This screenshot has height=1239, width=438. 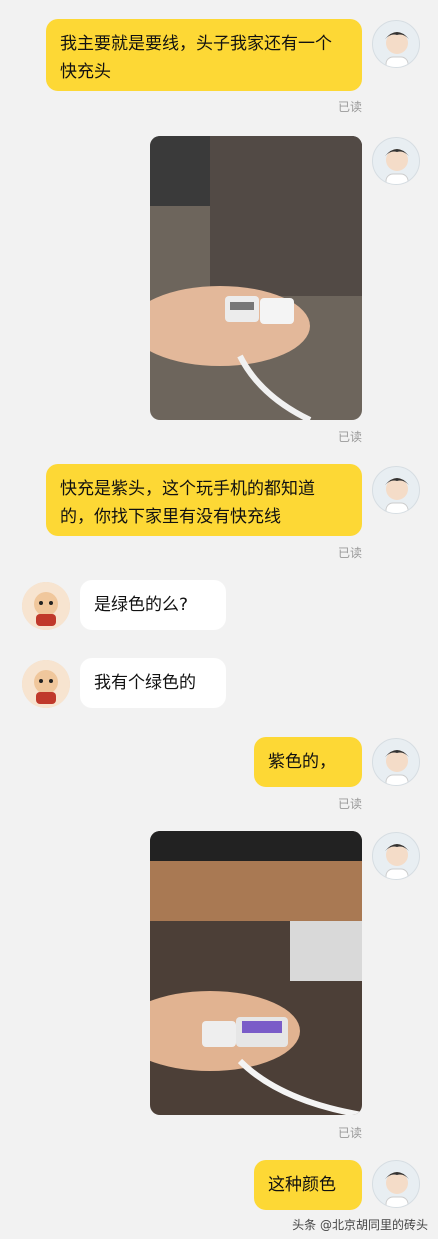 I want to click on chat-bubble: 是绿色的么?, so click(x=153, y=605).